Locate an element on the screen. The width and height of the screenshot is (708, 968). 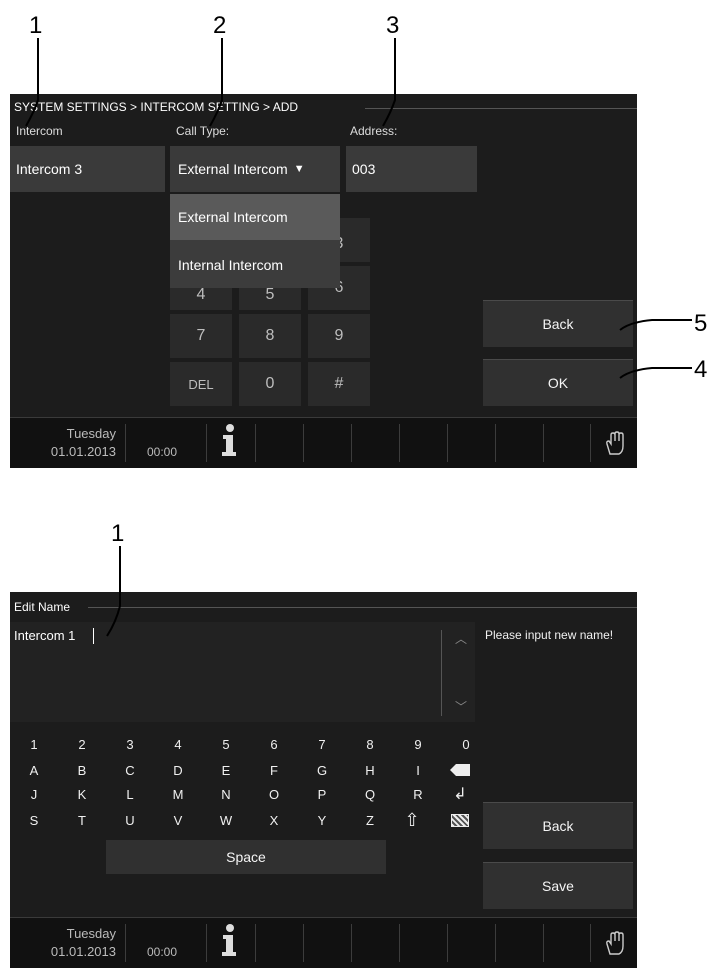
callout-line-1-top is located at coordinates (32, 82).